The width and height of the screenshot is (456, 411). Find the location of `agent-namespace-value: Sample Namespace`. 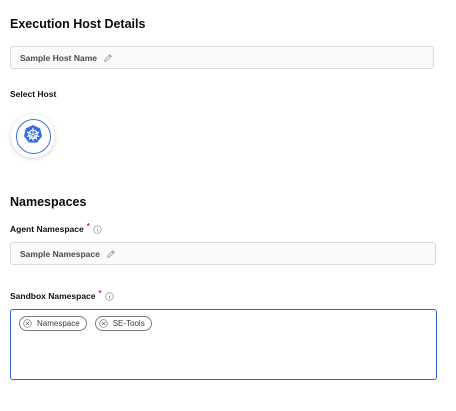

agent-namespace-value: Sample Namespace is located at coordinates (60, 253).